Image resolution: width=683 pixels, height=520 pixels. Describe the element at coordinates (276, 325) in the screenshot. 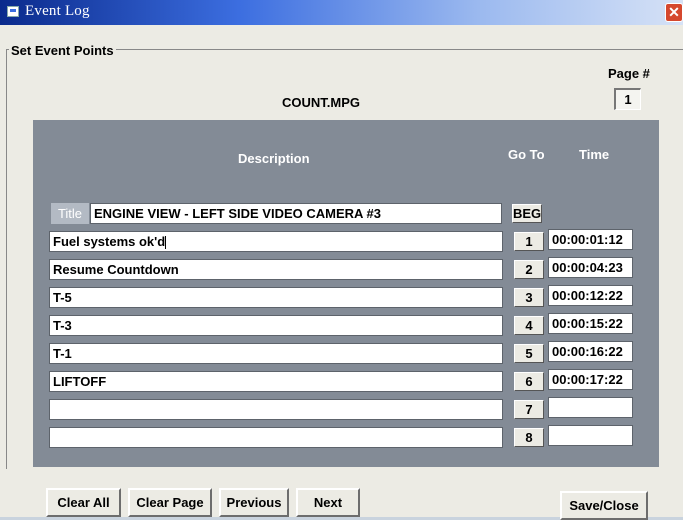

I see `event-description-field: T-3` at that location.